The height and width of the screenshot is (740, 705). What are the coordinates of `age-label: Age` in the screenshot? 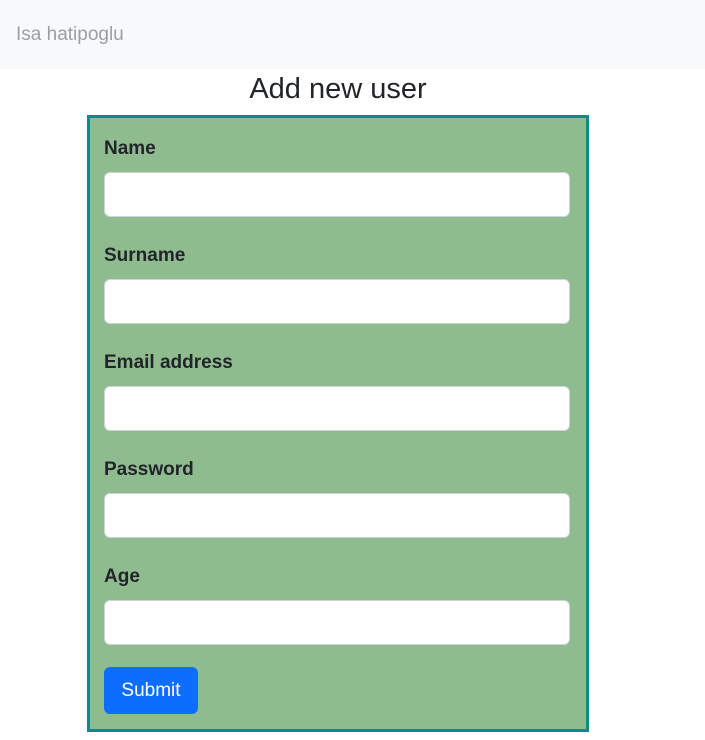 It's located at (122, 576).